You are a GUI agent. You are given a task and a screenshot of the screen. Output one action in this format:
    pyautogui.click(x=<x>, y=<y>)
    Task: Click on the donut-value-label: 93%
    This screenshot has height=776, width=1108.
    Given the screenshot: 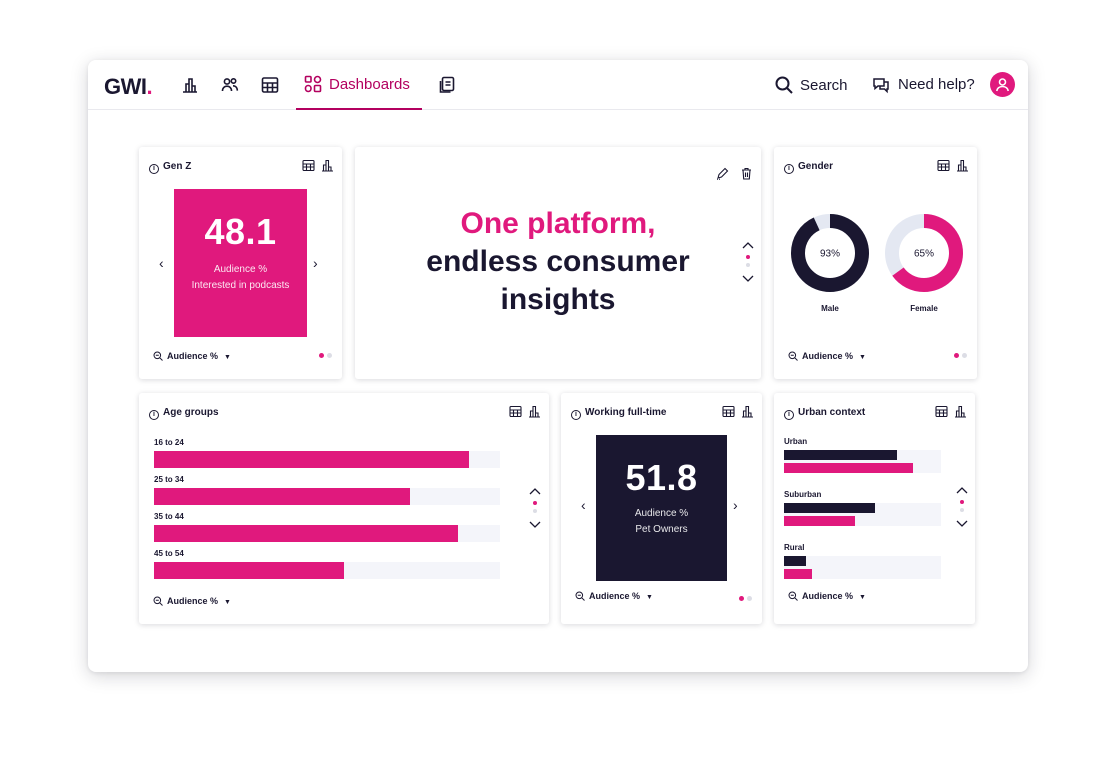 What is the action you would take?
    pyautogui.click(x=830, y=254)
    